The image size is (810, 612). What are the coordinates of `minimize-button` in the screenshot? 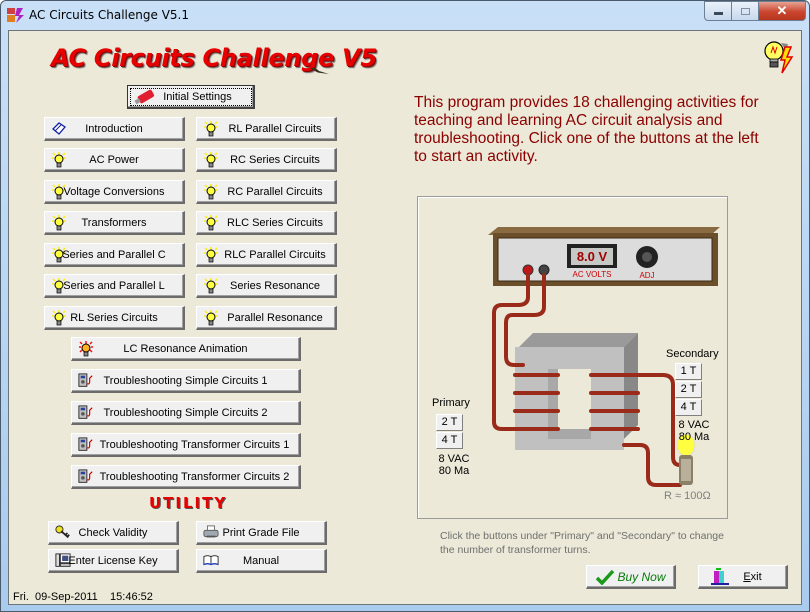 It's located at (718, 11).